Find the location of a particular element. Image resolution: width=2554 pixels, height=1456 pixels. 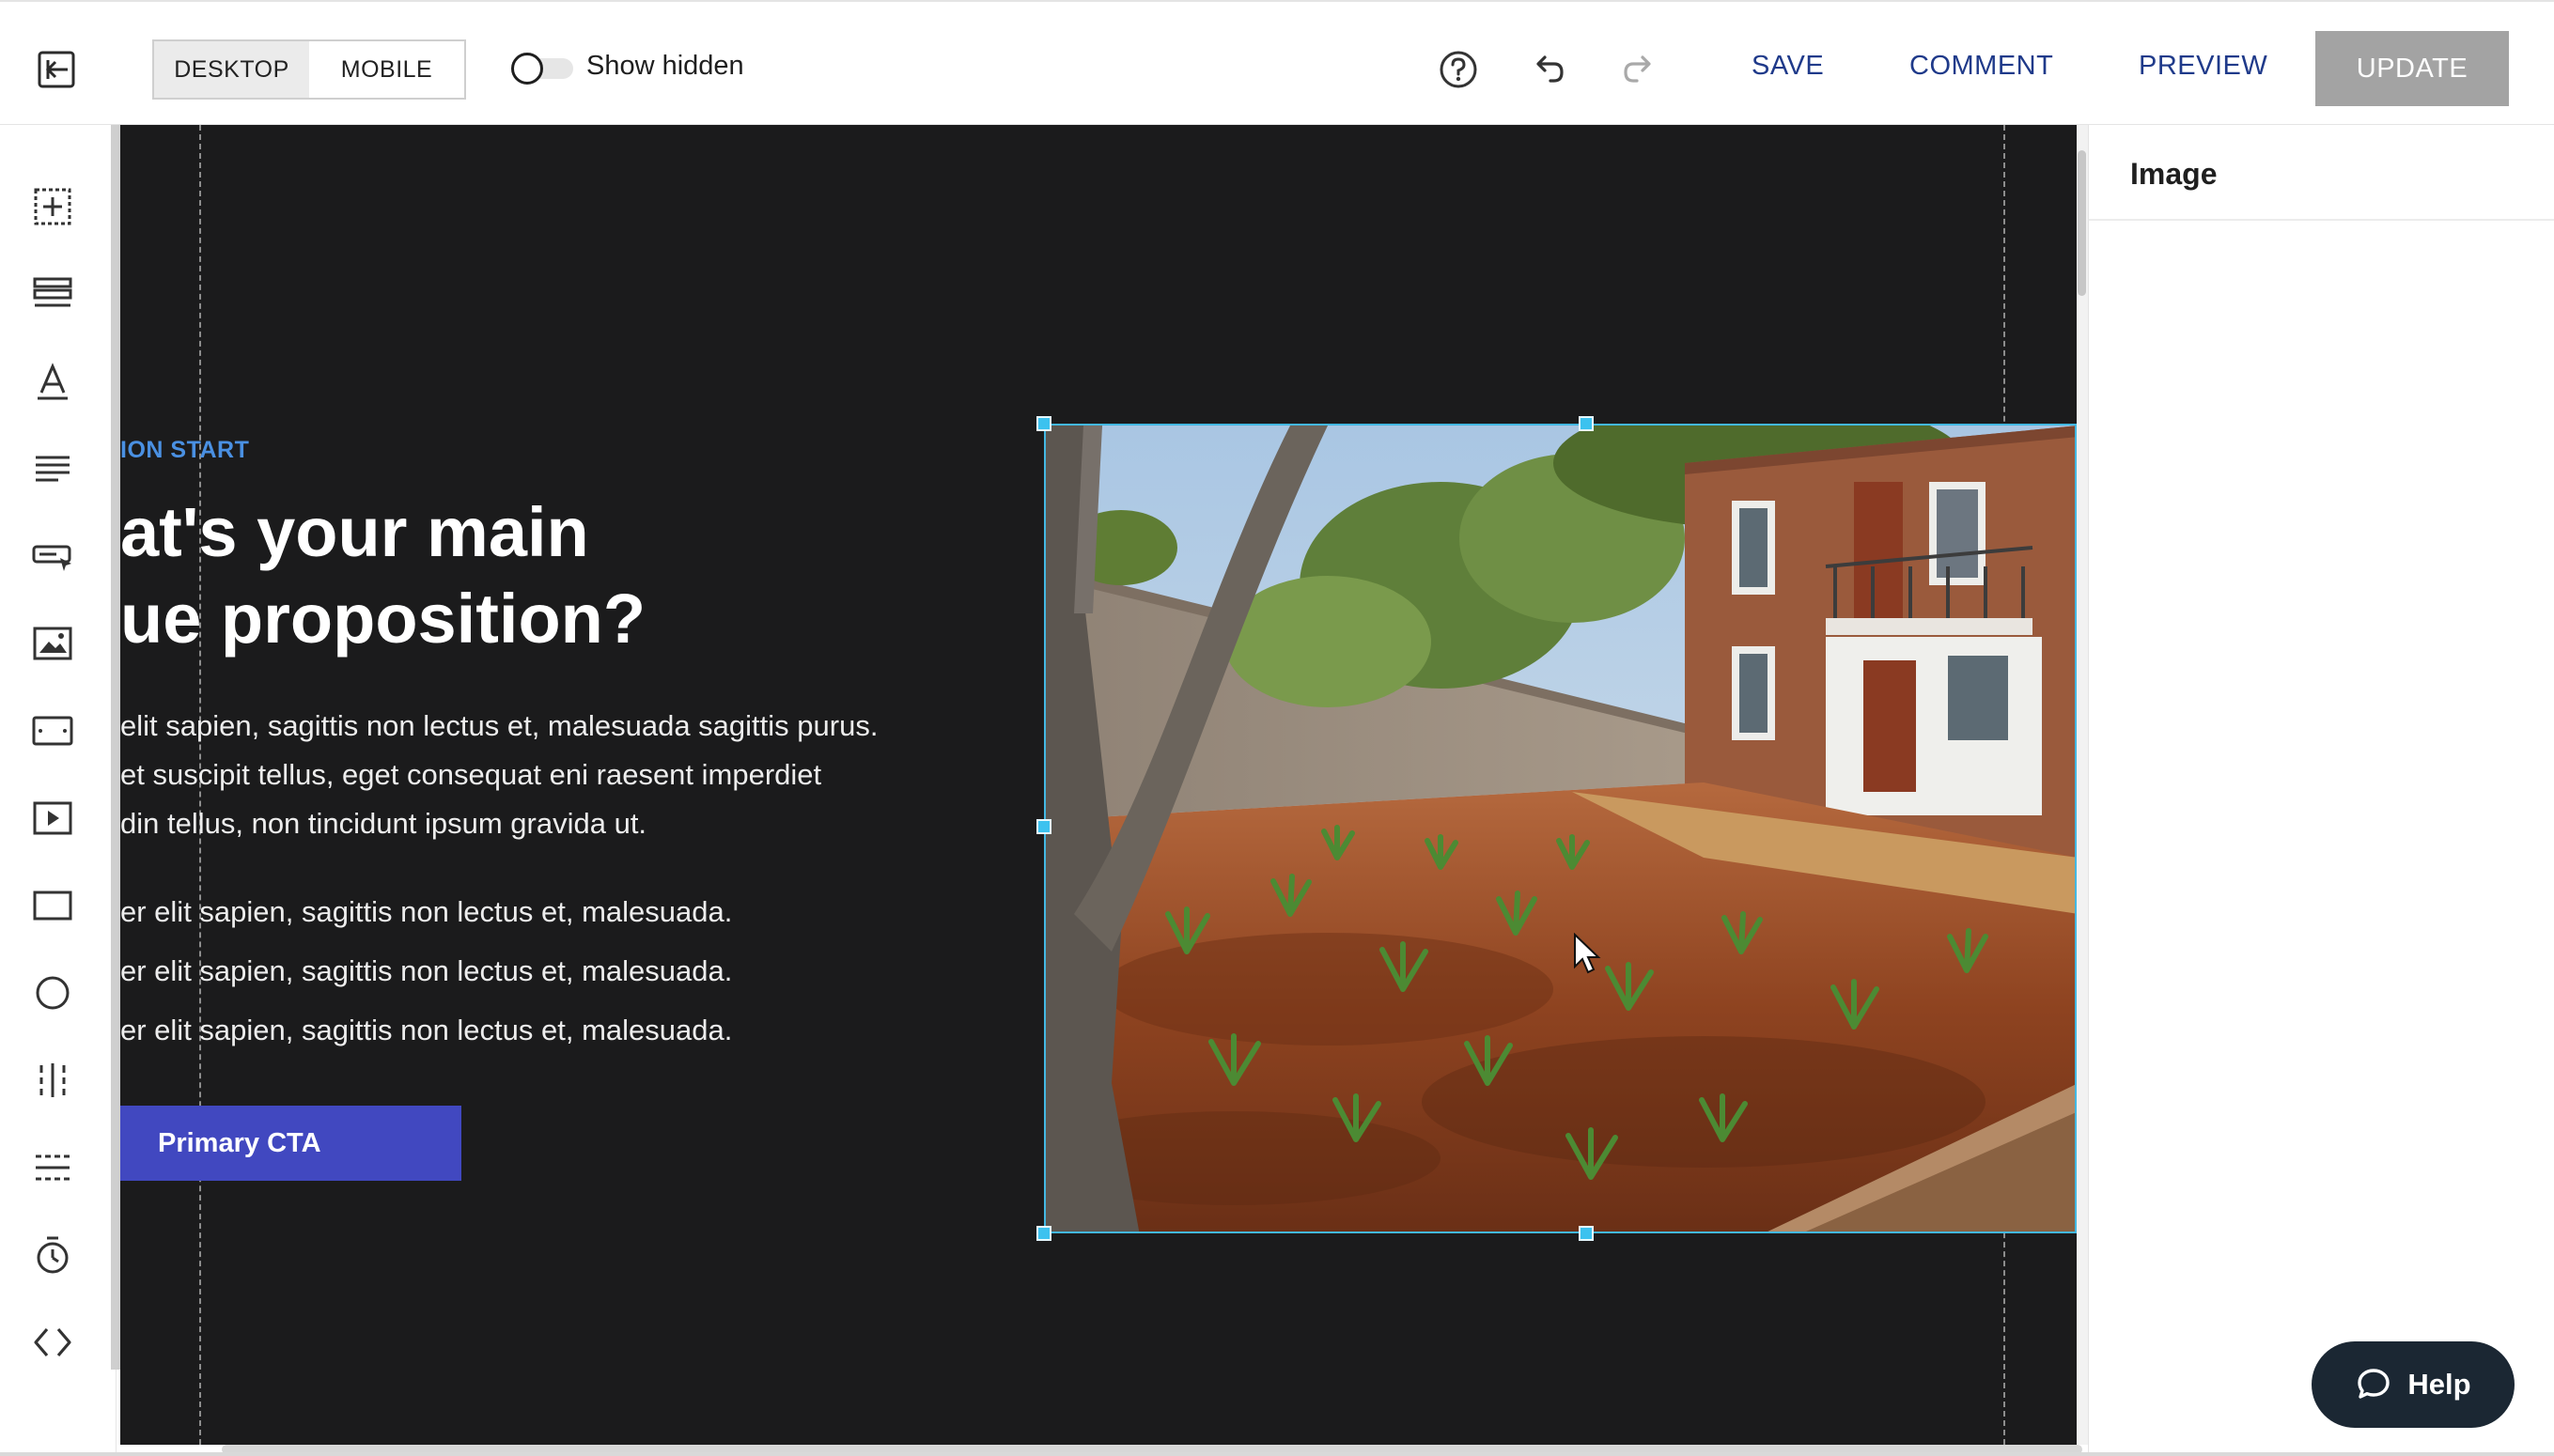

mobile-mode-button: MOBILE is located at coordinates (386, 69).